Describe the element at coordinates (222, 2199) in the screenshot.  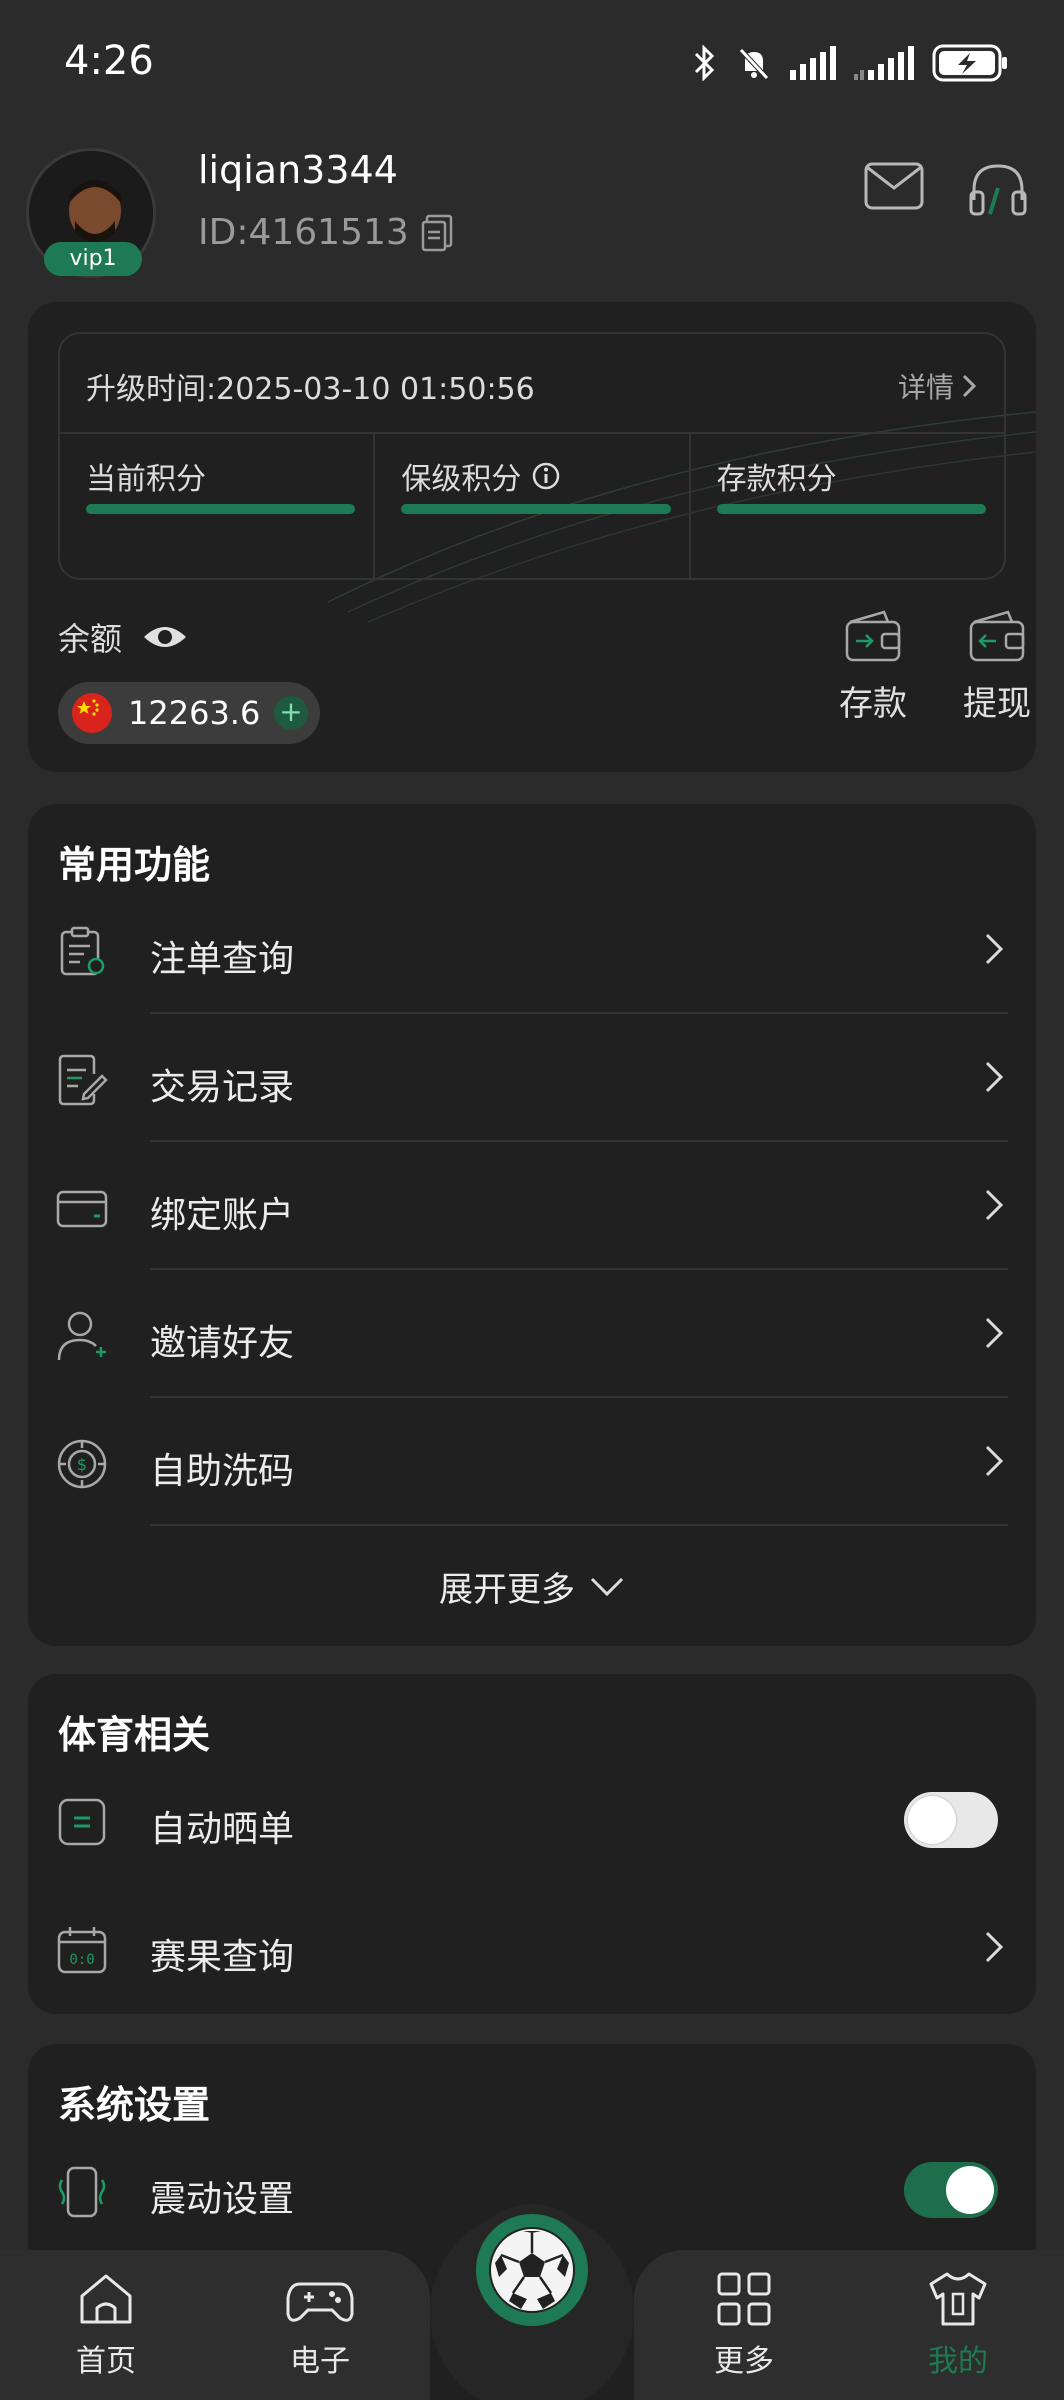
I see `setting-label: 震动设置` at that location.